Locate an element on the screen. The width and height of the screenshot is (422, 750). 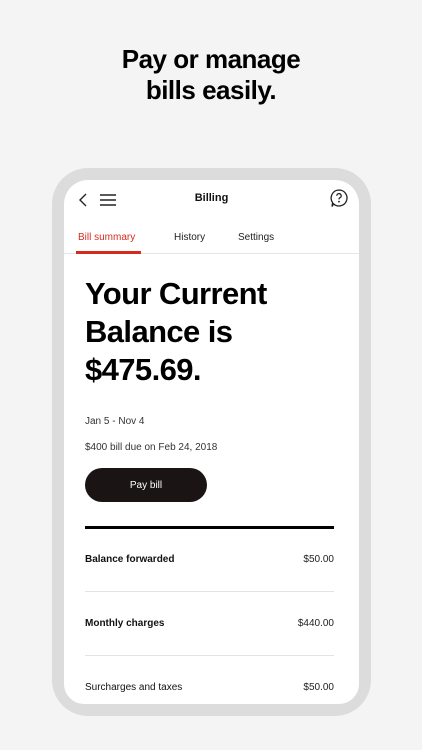
balance-line-1: Your Current is located at coordinates (176, 293).